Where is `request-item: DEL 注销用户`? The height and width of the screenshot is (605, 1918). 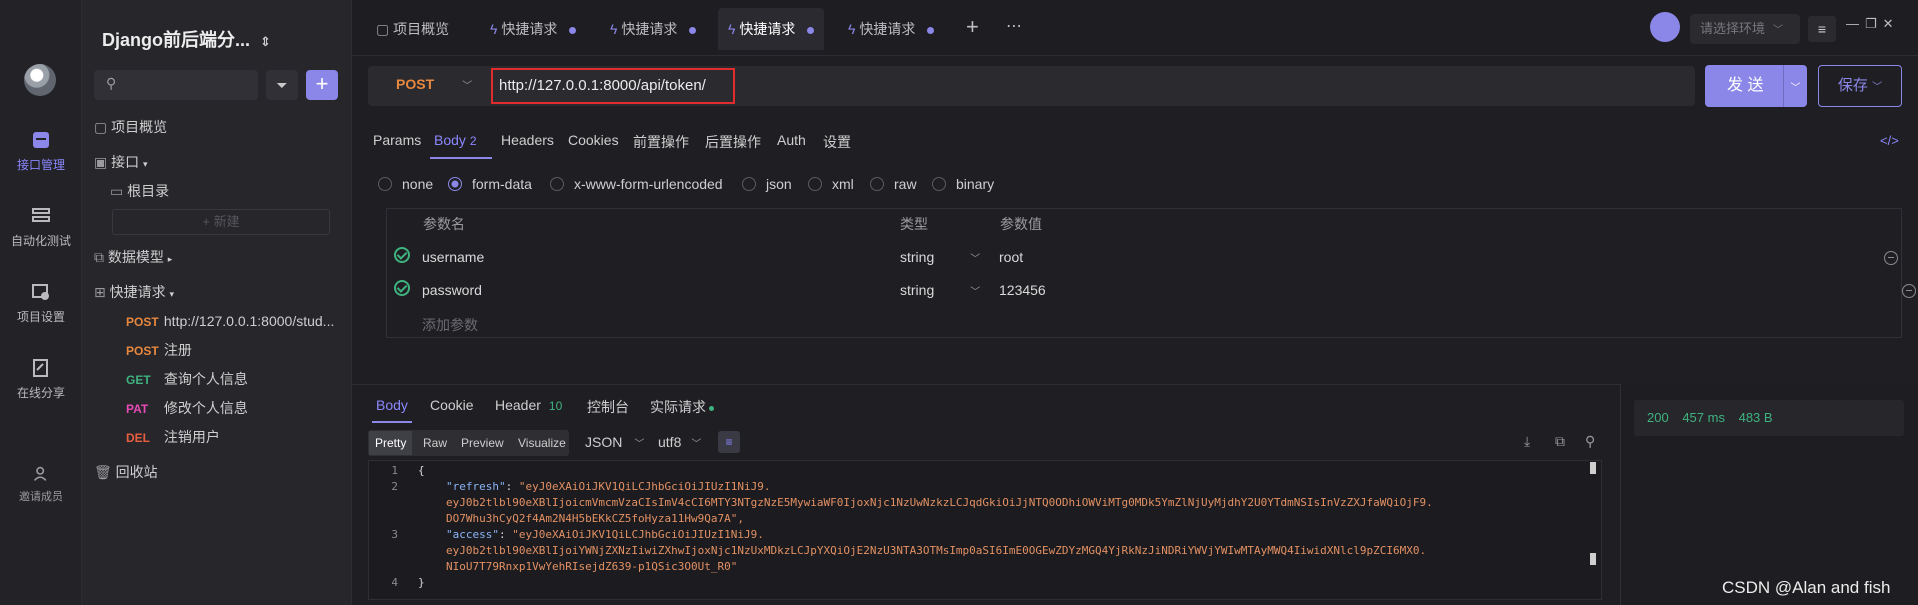 request-item: DEL 注销用户 is located at coordinates (173, 437).